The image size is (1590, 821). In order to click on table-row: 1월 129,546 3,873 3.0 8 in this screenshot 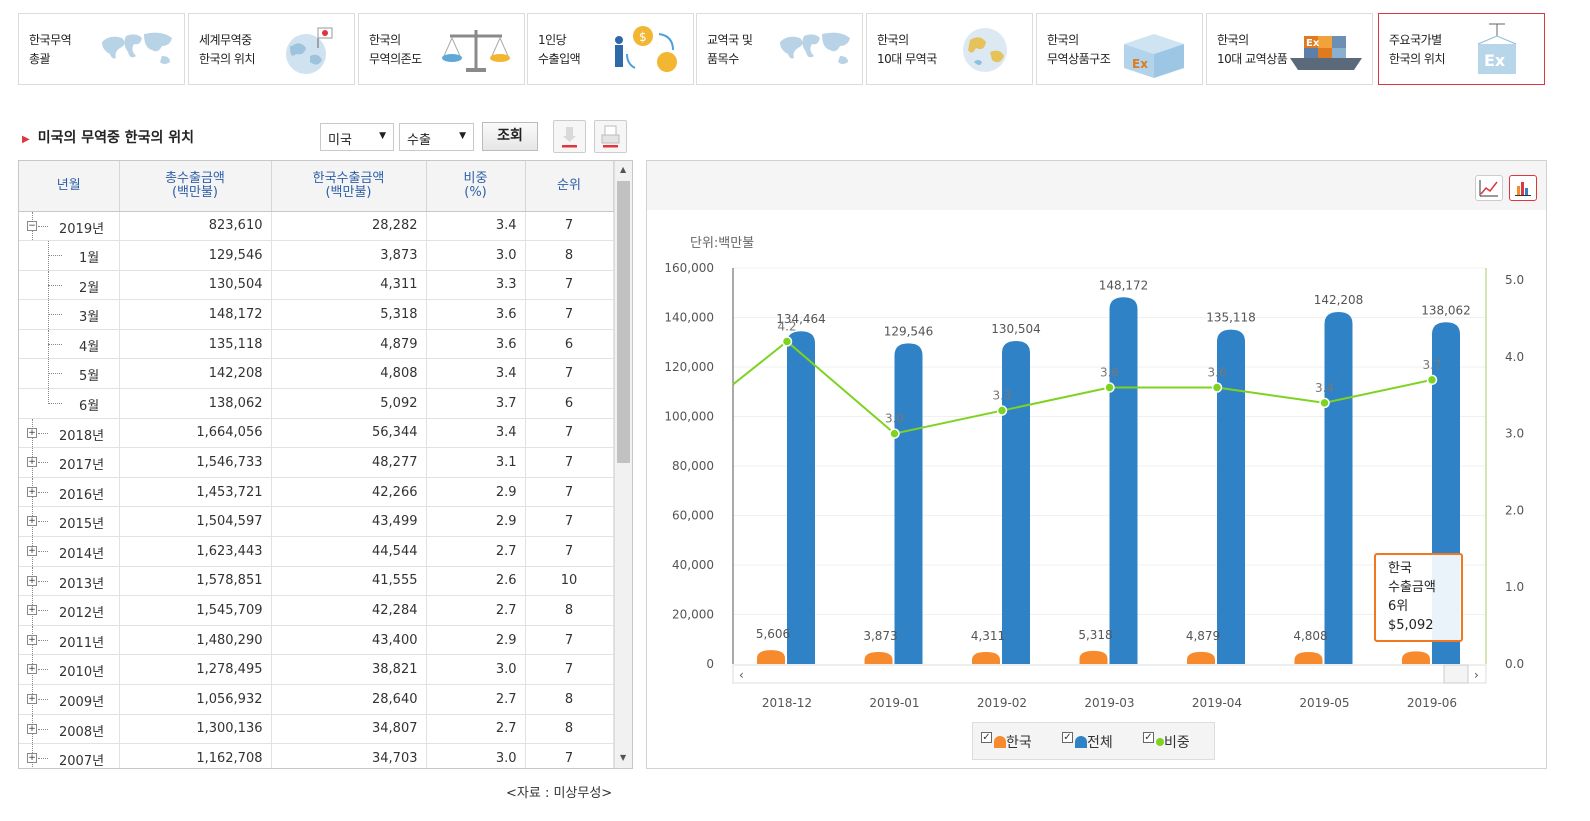, I will do `click(316, 255)`.